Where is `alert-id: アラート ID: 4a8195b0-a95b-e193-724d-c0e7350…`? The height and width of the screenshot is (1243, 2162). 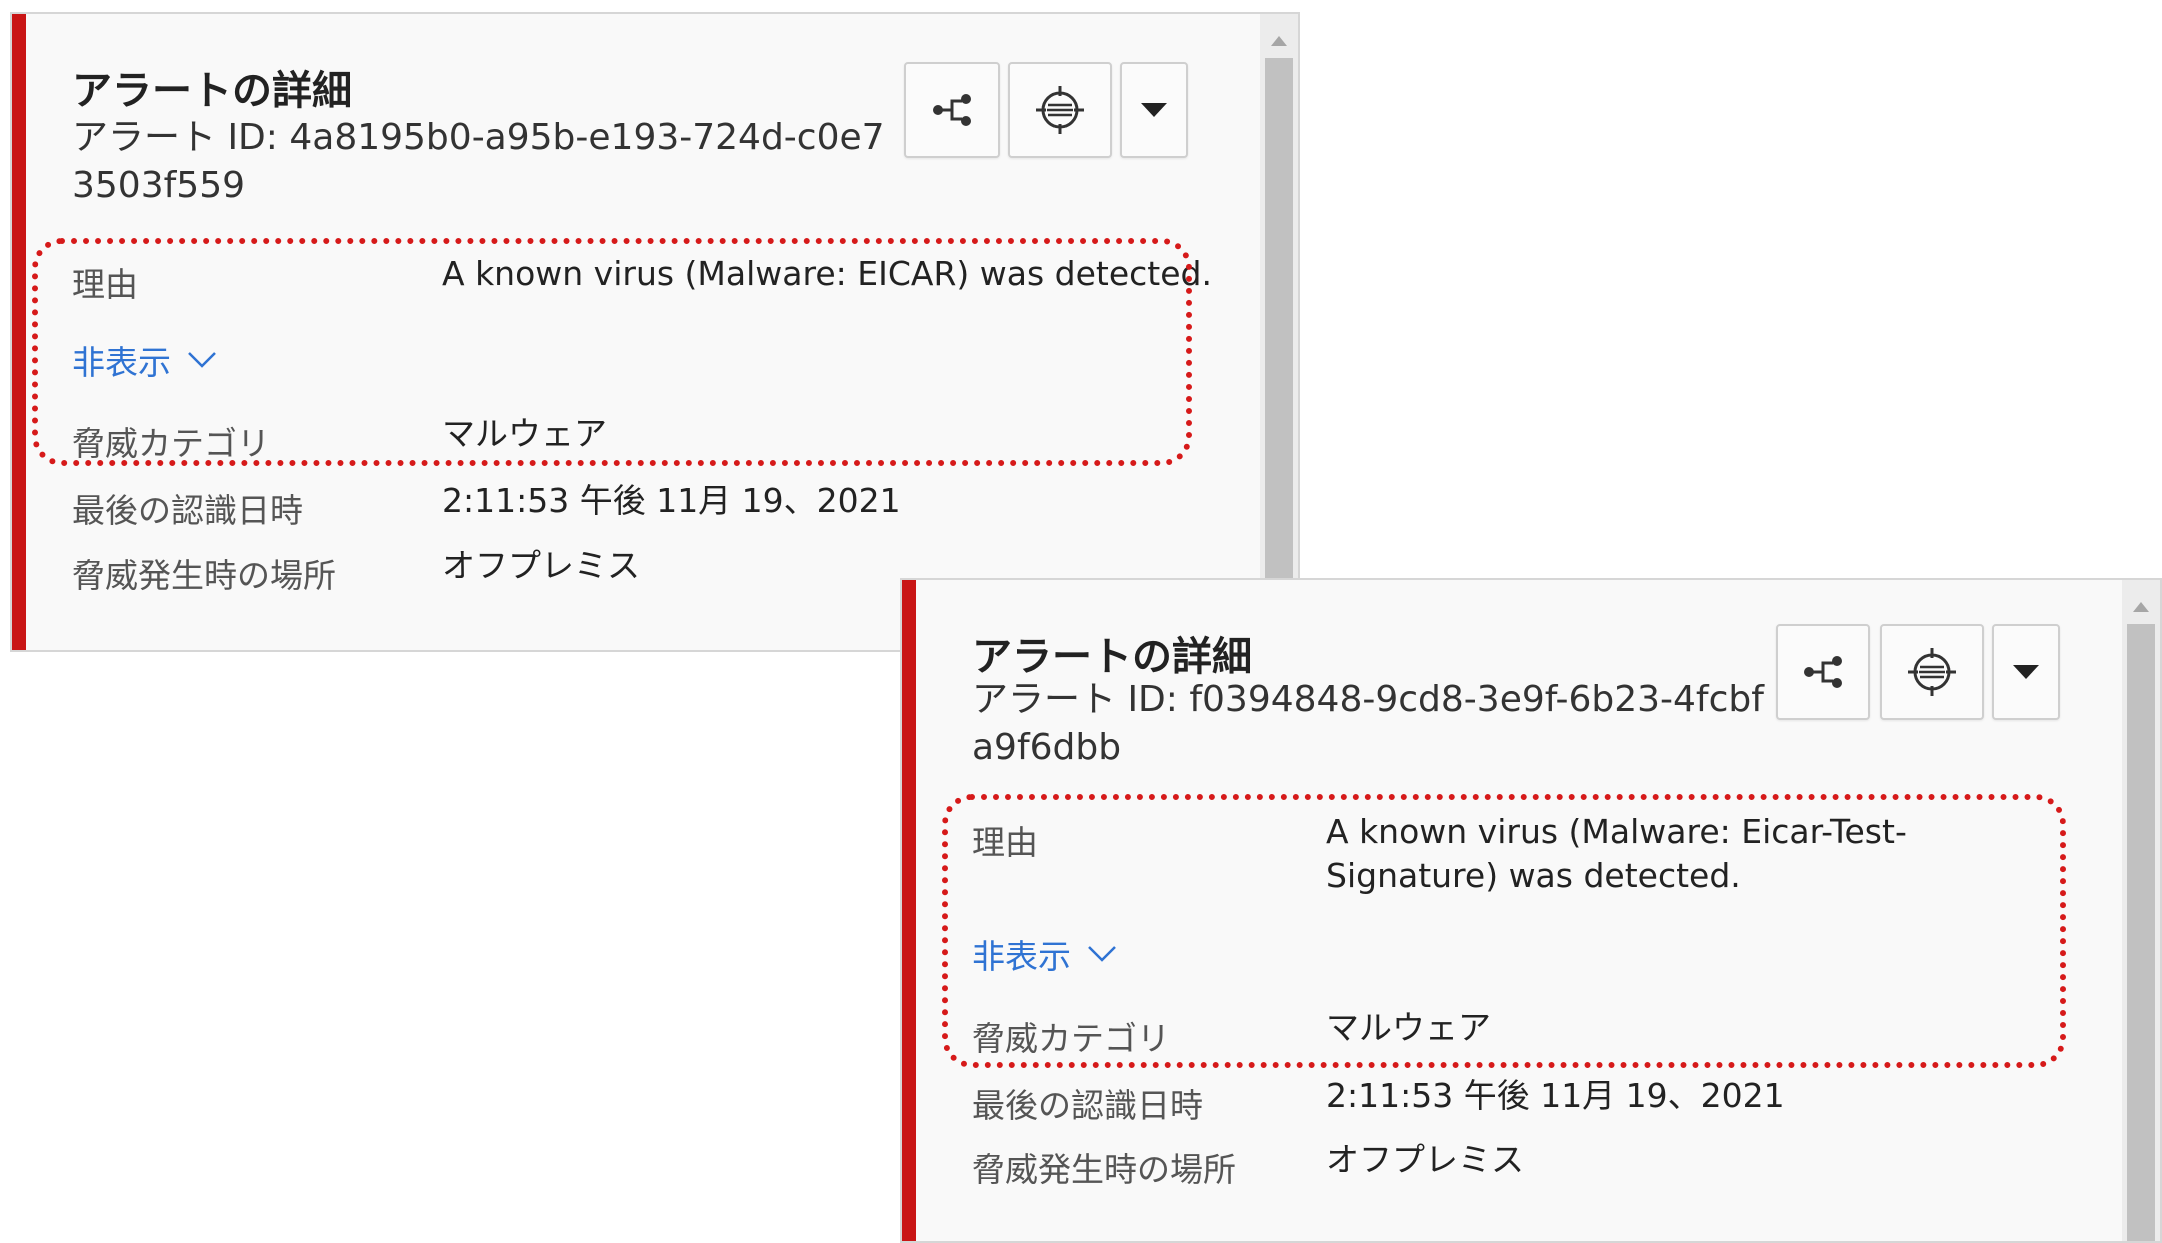 alert-id: アラート ID: 4a8195b0-a95b-e193-724d-c0e7350… is located at coordinates (478, 161).